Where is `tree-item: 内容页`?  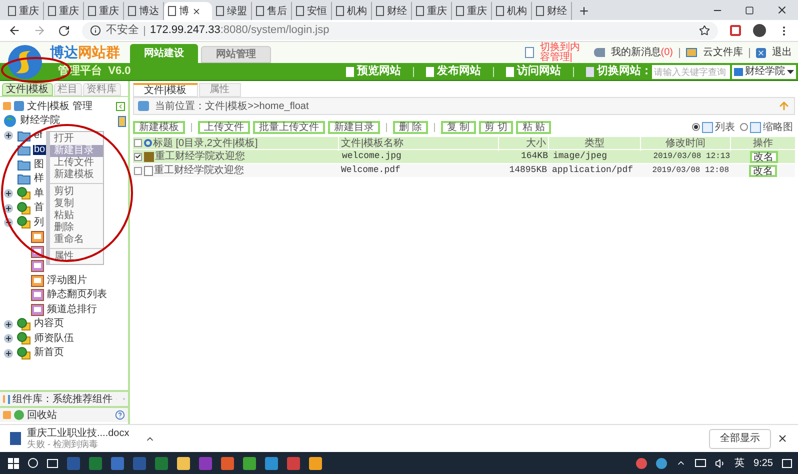 tree-item: 内容页 is located at coordinates (49, 324).